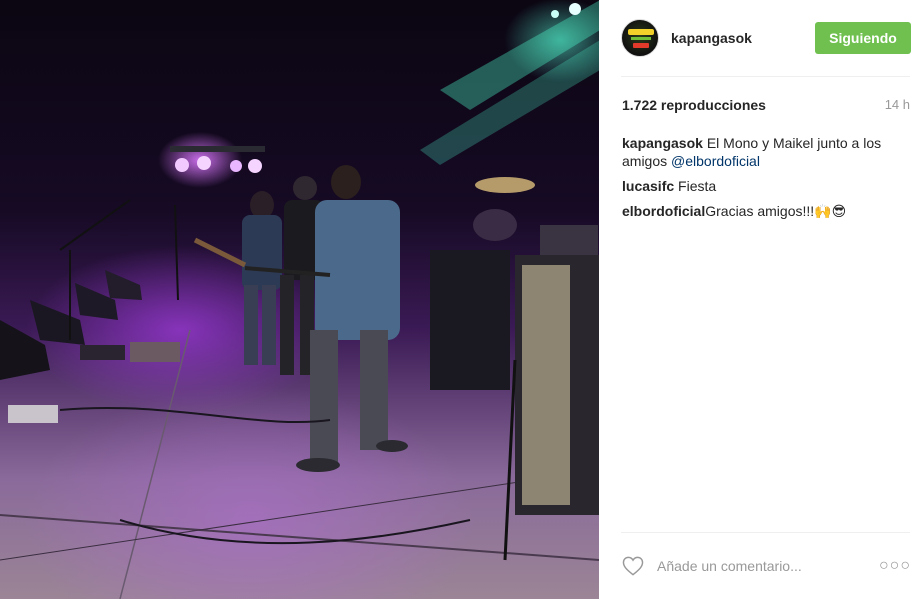 The width and height of the screenshot is (921, 599). I want to click on post-header: kapangasok Siguiendo, so click(766, 38).